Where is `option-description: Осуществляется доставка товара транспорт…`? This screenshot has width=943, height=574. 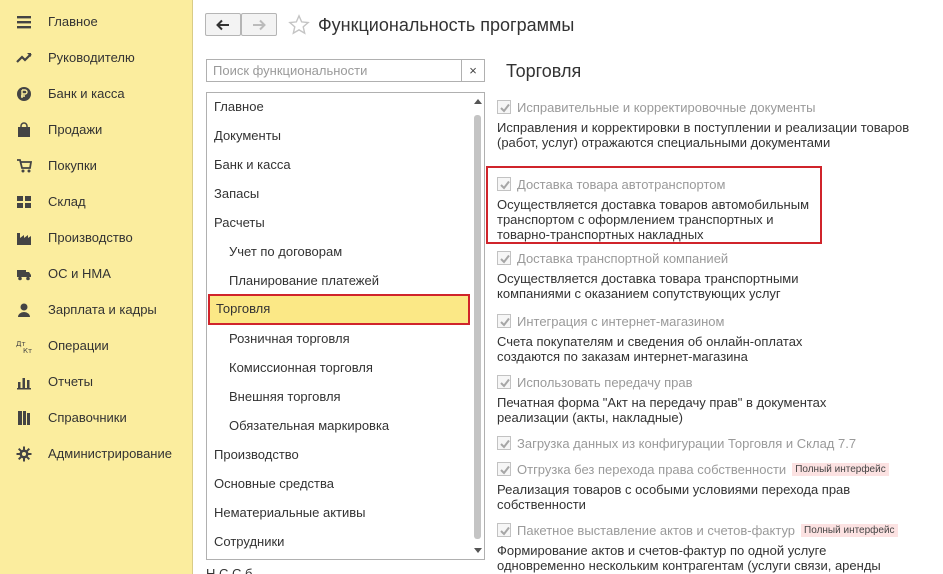 option-description: Осуществляется доставка товара транспорт… is located at coordinates (648, 286).